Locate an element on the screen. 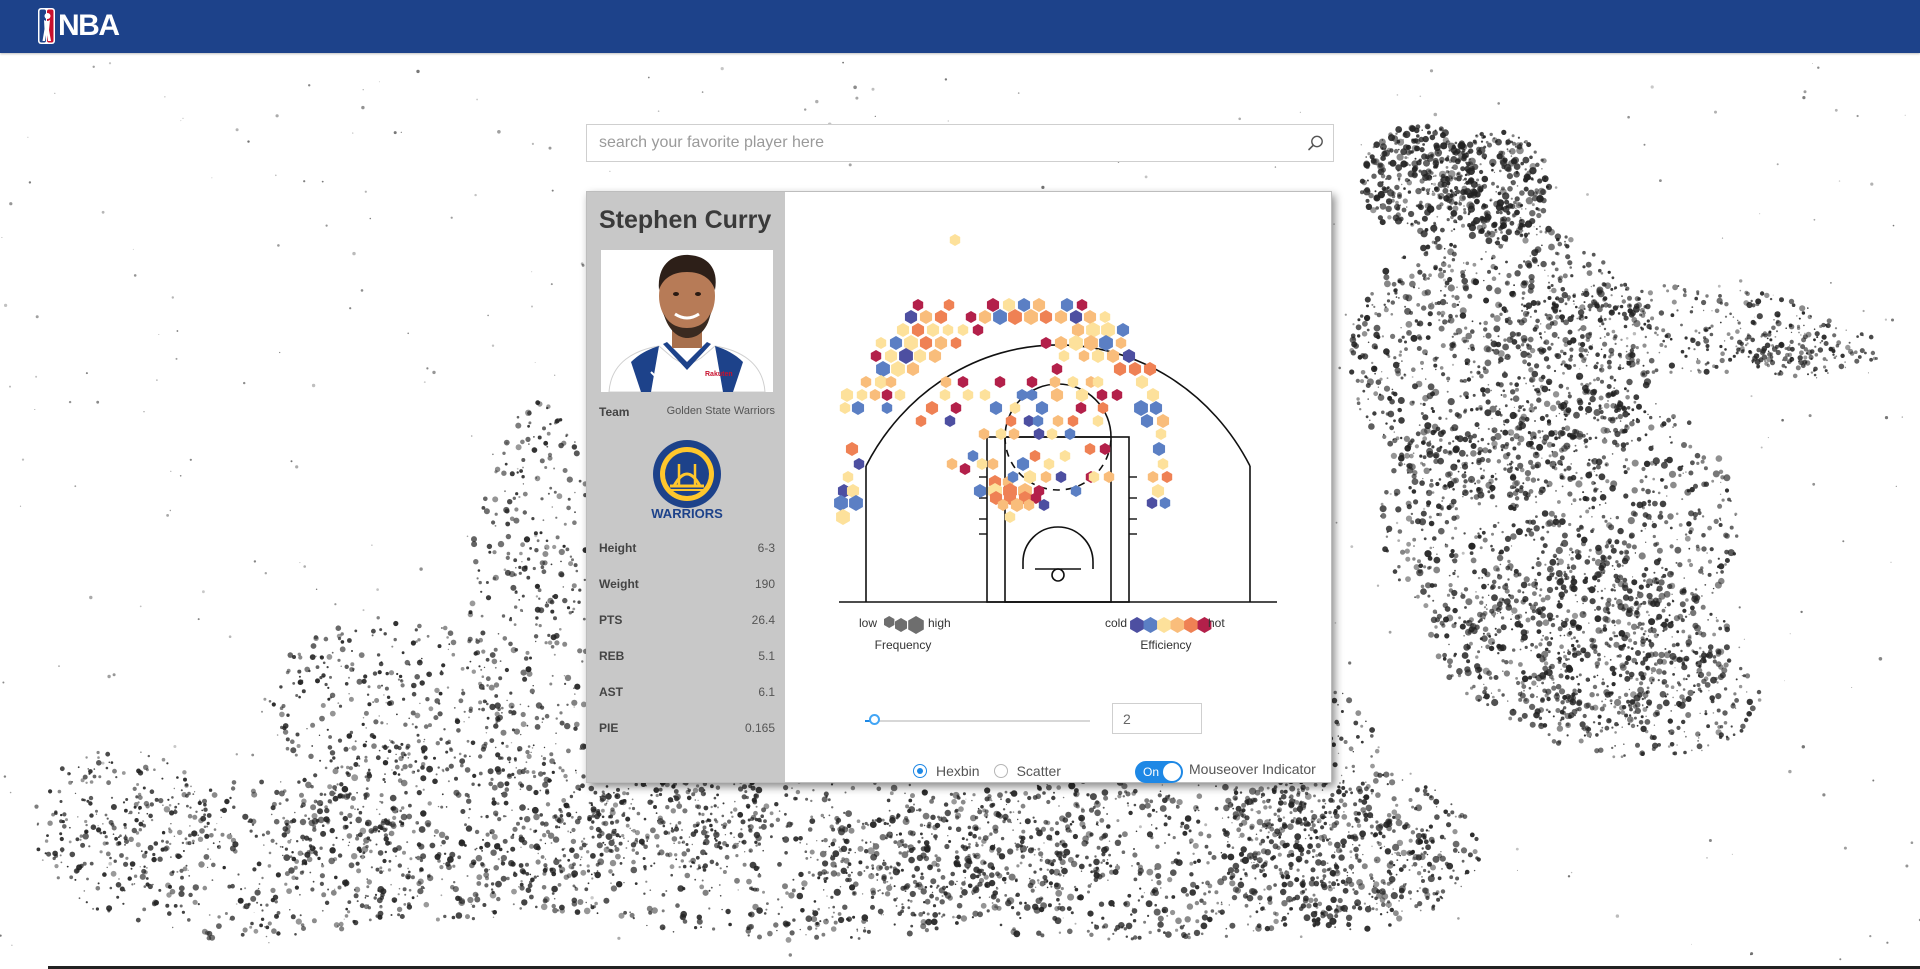  shot-hexbins is located at coordinates (1003, 379).